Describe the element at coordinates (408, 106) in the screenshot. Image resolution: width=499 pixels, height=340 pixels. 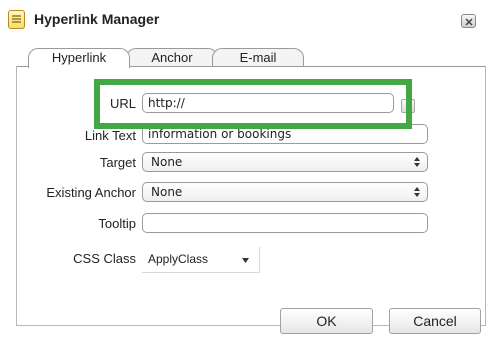
I see `browse-button` at that location.